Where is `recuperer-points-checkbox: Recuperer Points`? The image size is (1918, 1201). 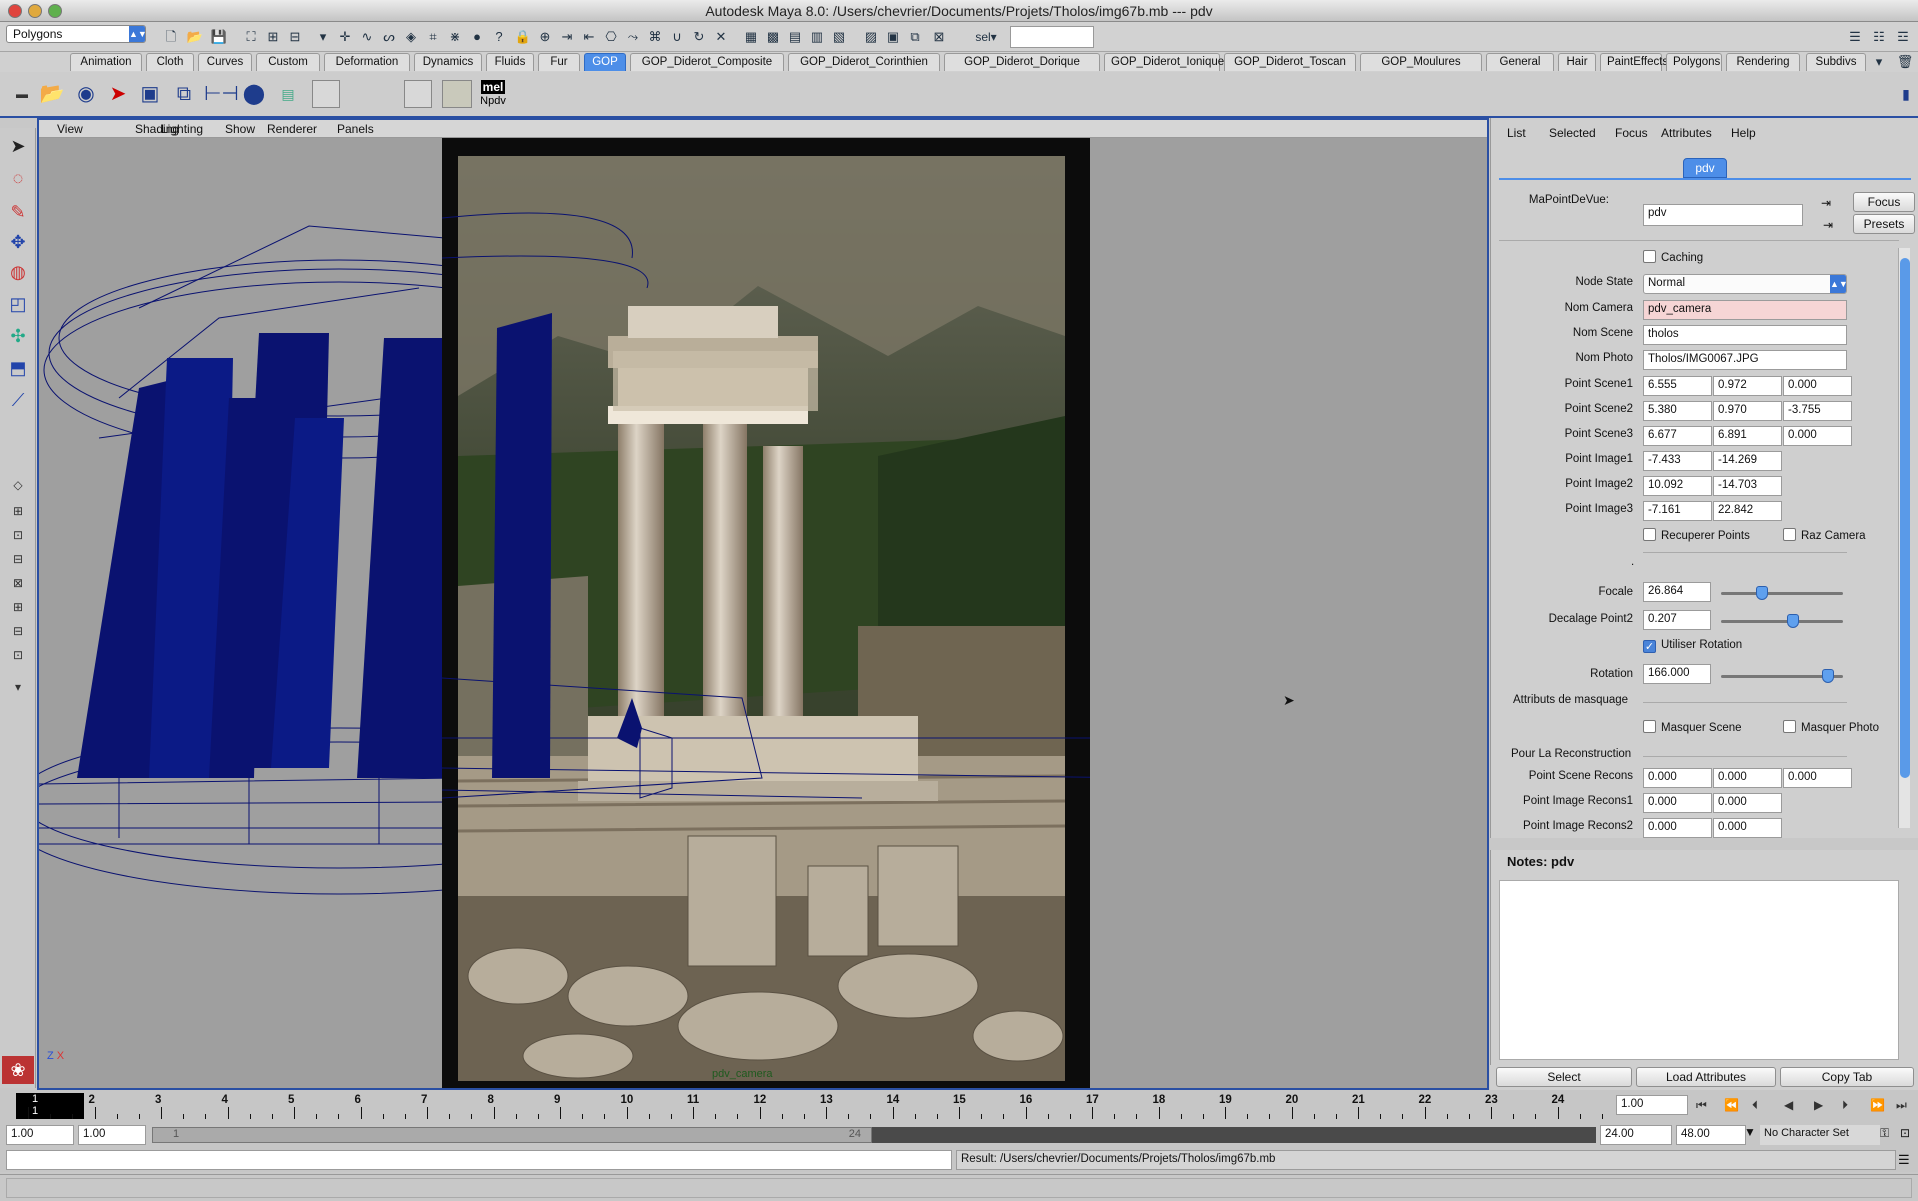 recuperer-points-checkbox: Recuperer Points is located at coordinates (1696, 535).